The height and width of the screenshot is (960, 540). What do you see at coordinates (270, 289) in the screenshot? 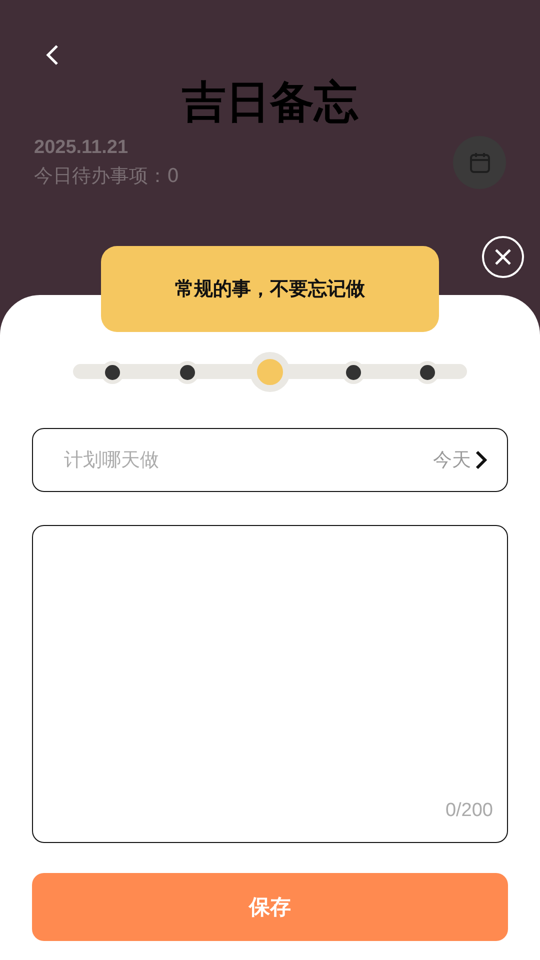
I see `tooltip: 常规的事，不要忘记做` at bounding box center [270, 289].